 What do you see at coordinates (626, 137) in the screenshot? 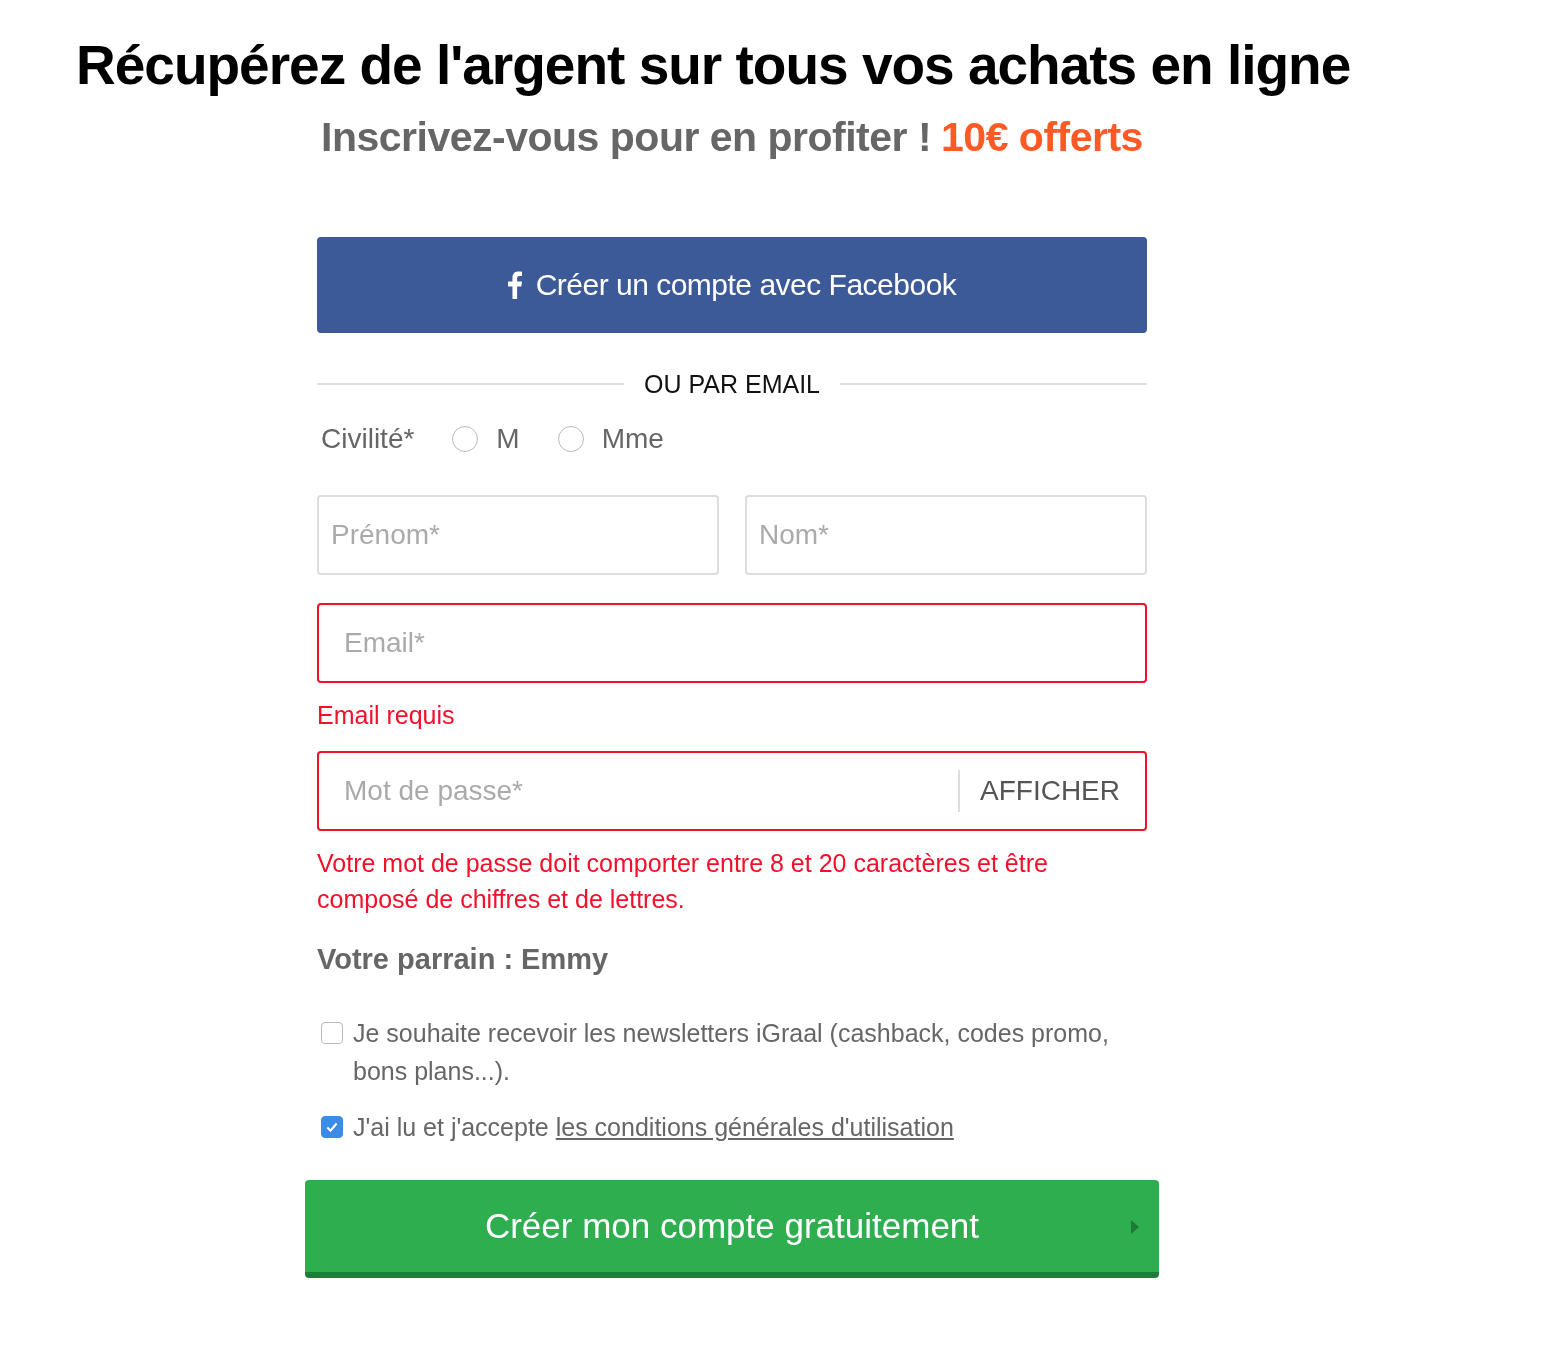
I see `subheading: Inscrivez-vous pour en profiter !` at bounding box center [626, 137].